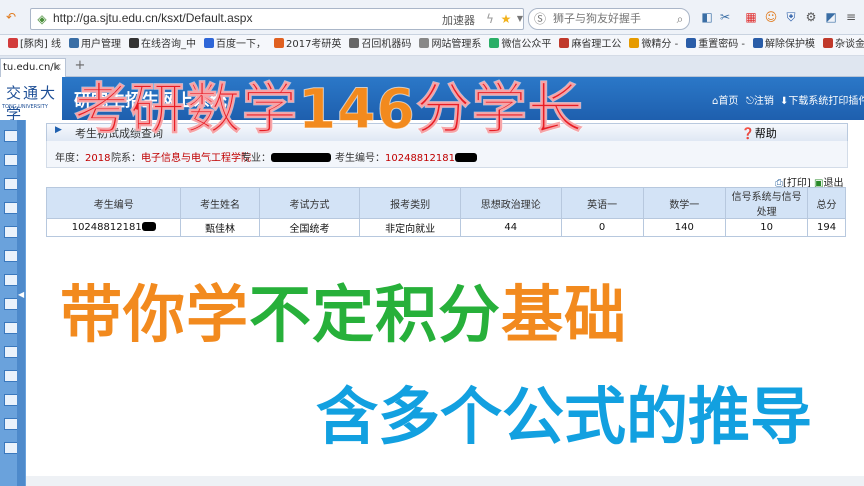 This screenshot has width=864, height=486. What do you see at coordinates (100, 44) in the screenshot?
I see `bookmark-label: 用户管理` at bounding box center [100, 44].